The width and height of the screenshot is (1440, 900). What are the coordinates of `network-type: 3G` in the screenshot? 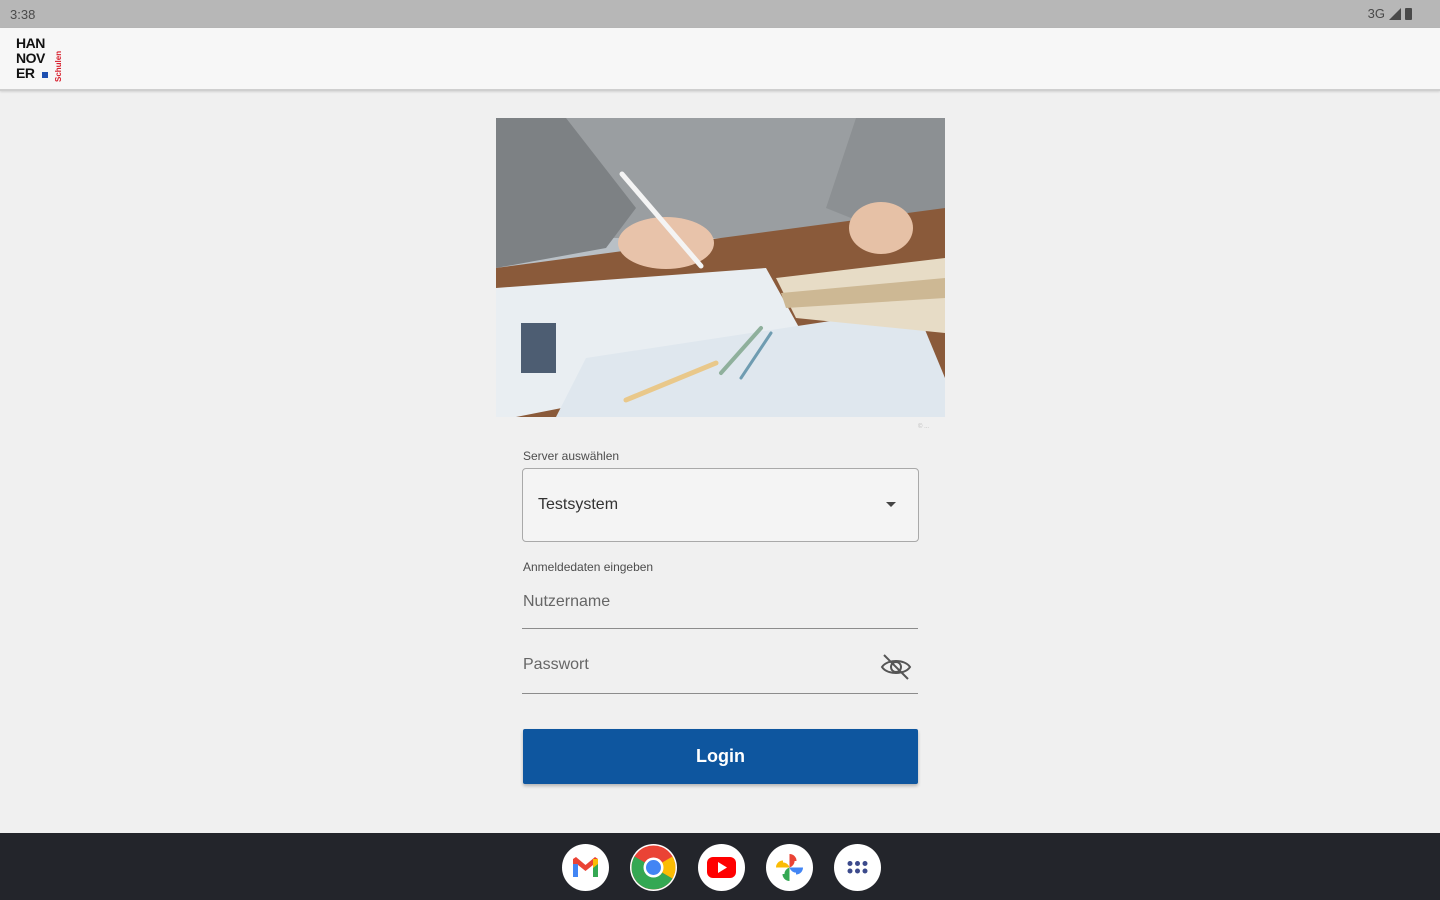 It's located at (1376, 13).